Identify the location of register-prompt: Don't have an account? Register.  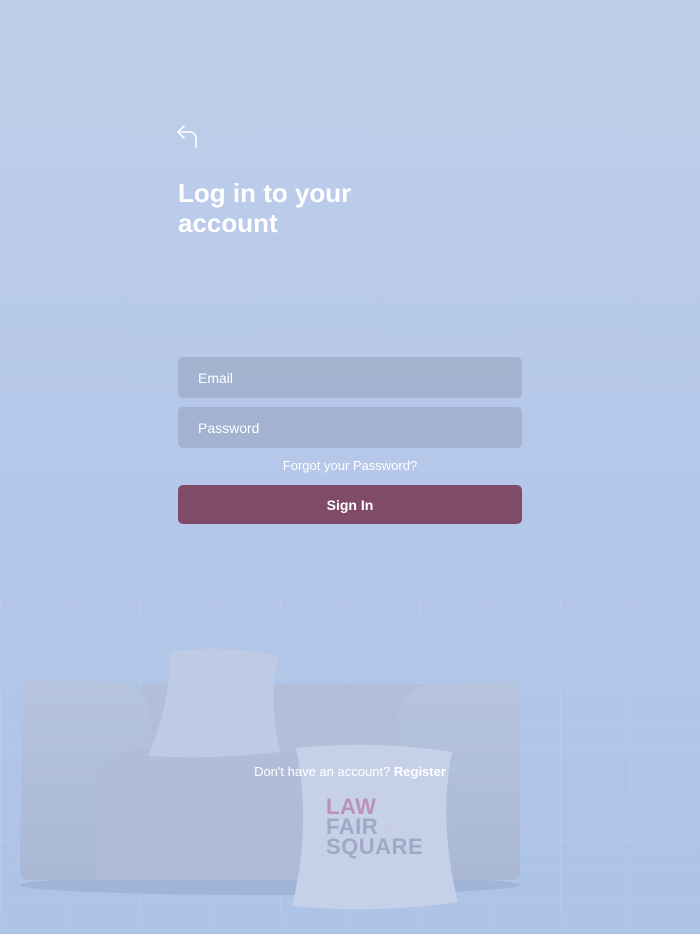
(350, 772).